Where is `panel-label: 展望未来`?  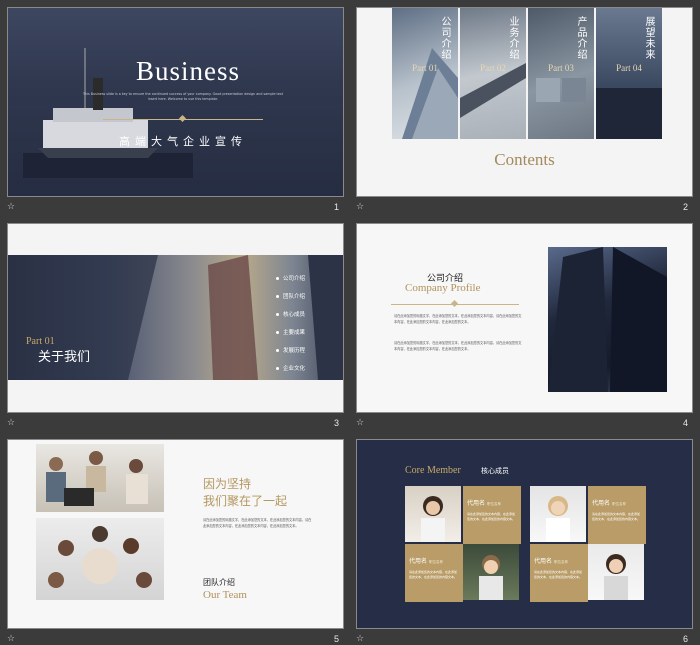 panel-label: 展望未来 is located at coordinates (648, 38).